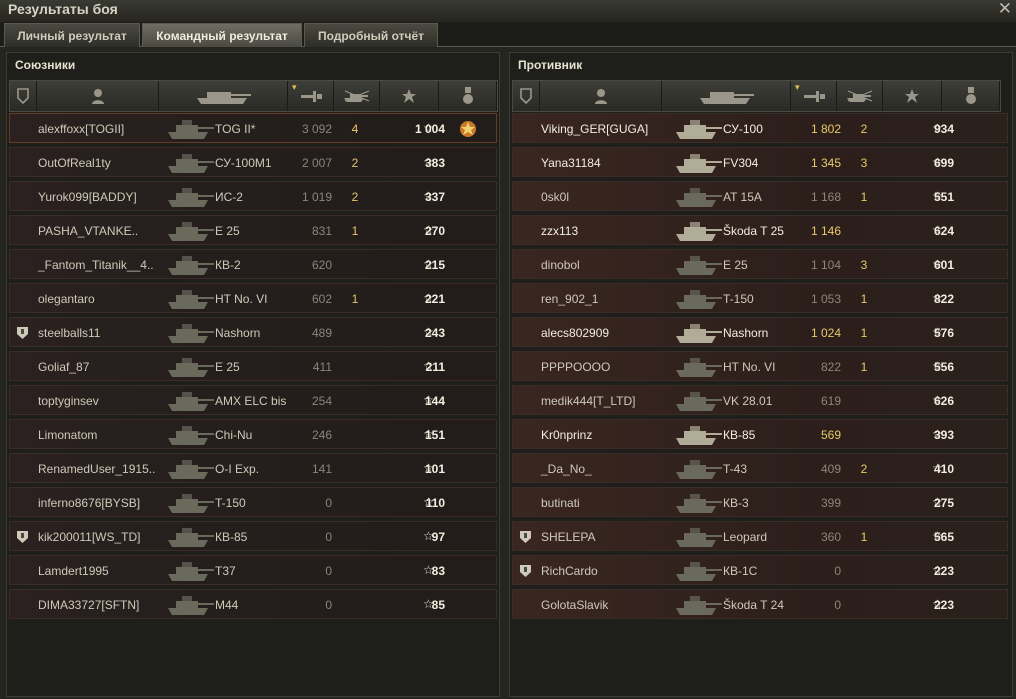  I want to click on player-name: SHELEPA, so click(568, 537).